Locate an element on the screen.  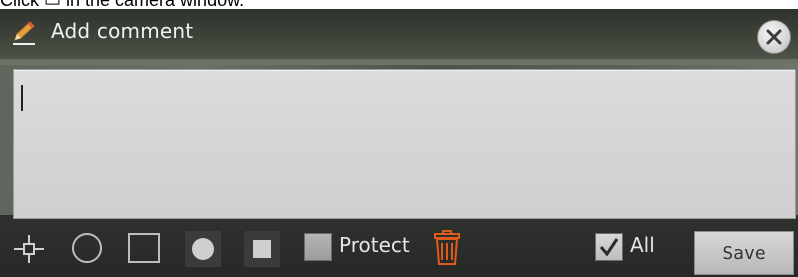
all-checkbox is located at coordinates (609, 247).